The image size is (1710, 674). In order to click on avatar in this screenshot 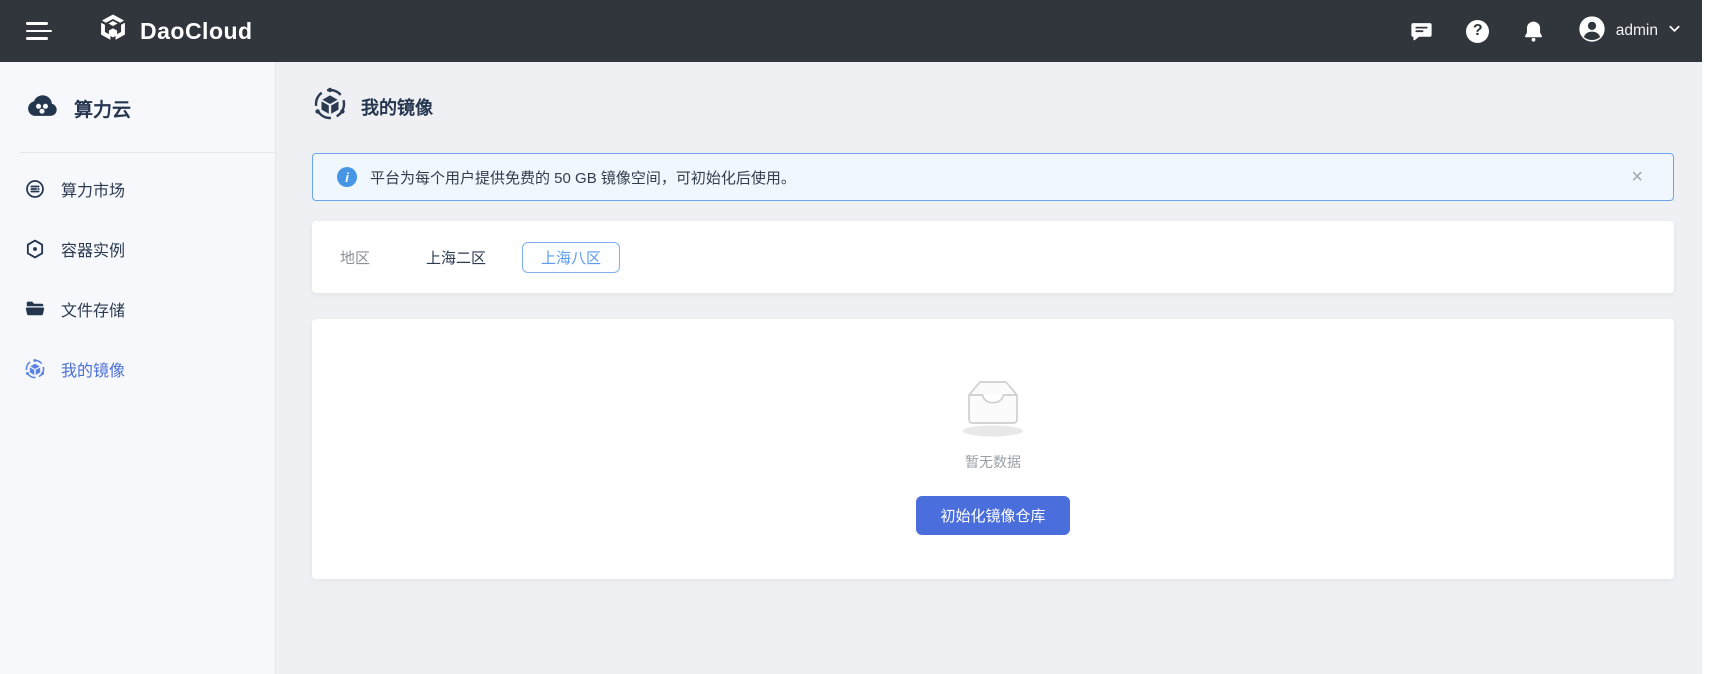, I will do `click(1592, 31)`.